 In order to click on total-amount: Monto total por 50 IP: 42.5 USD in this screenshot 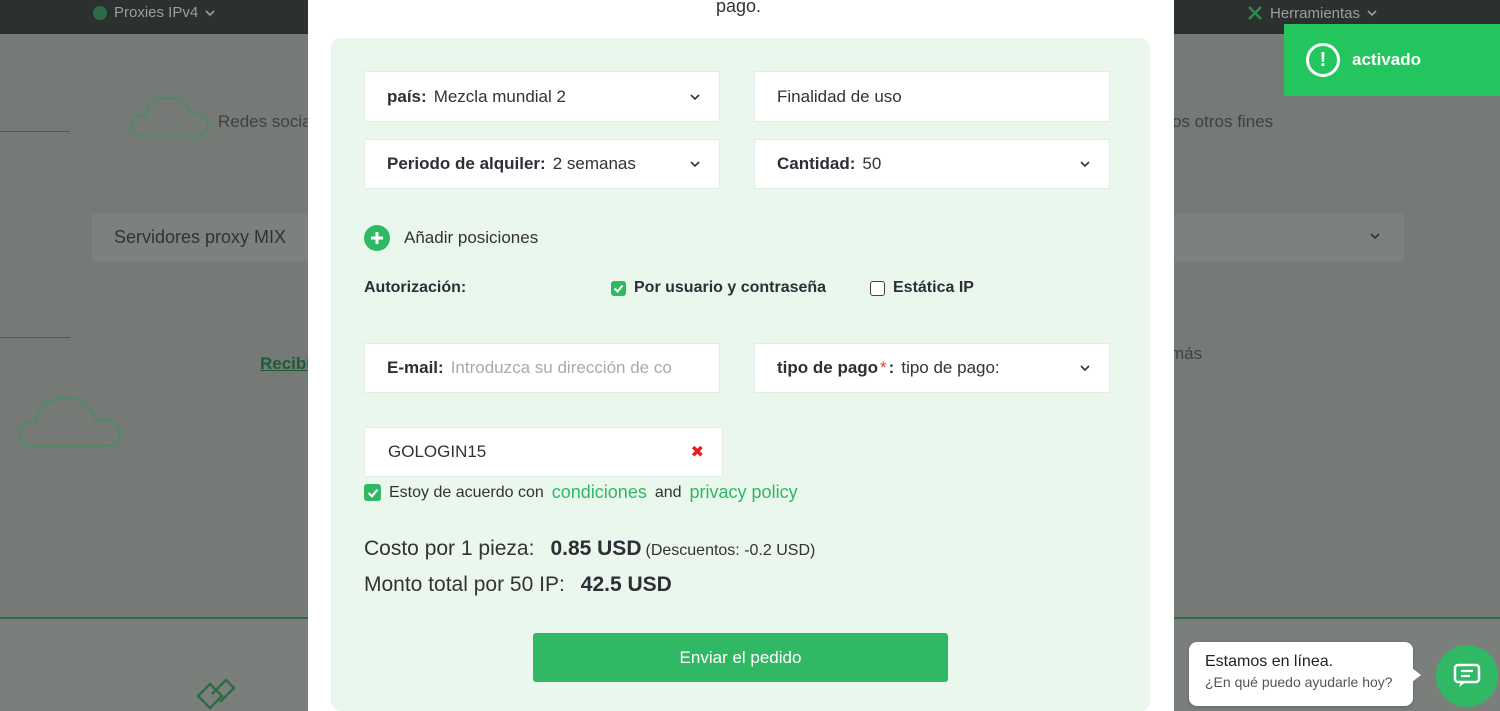, I will do `click(518, 585)`.